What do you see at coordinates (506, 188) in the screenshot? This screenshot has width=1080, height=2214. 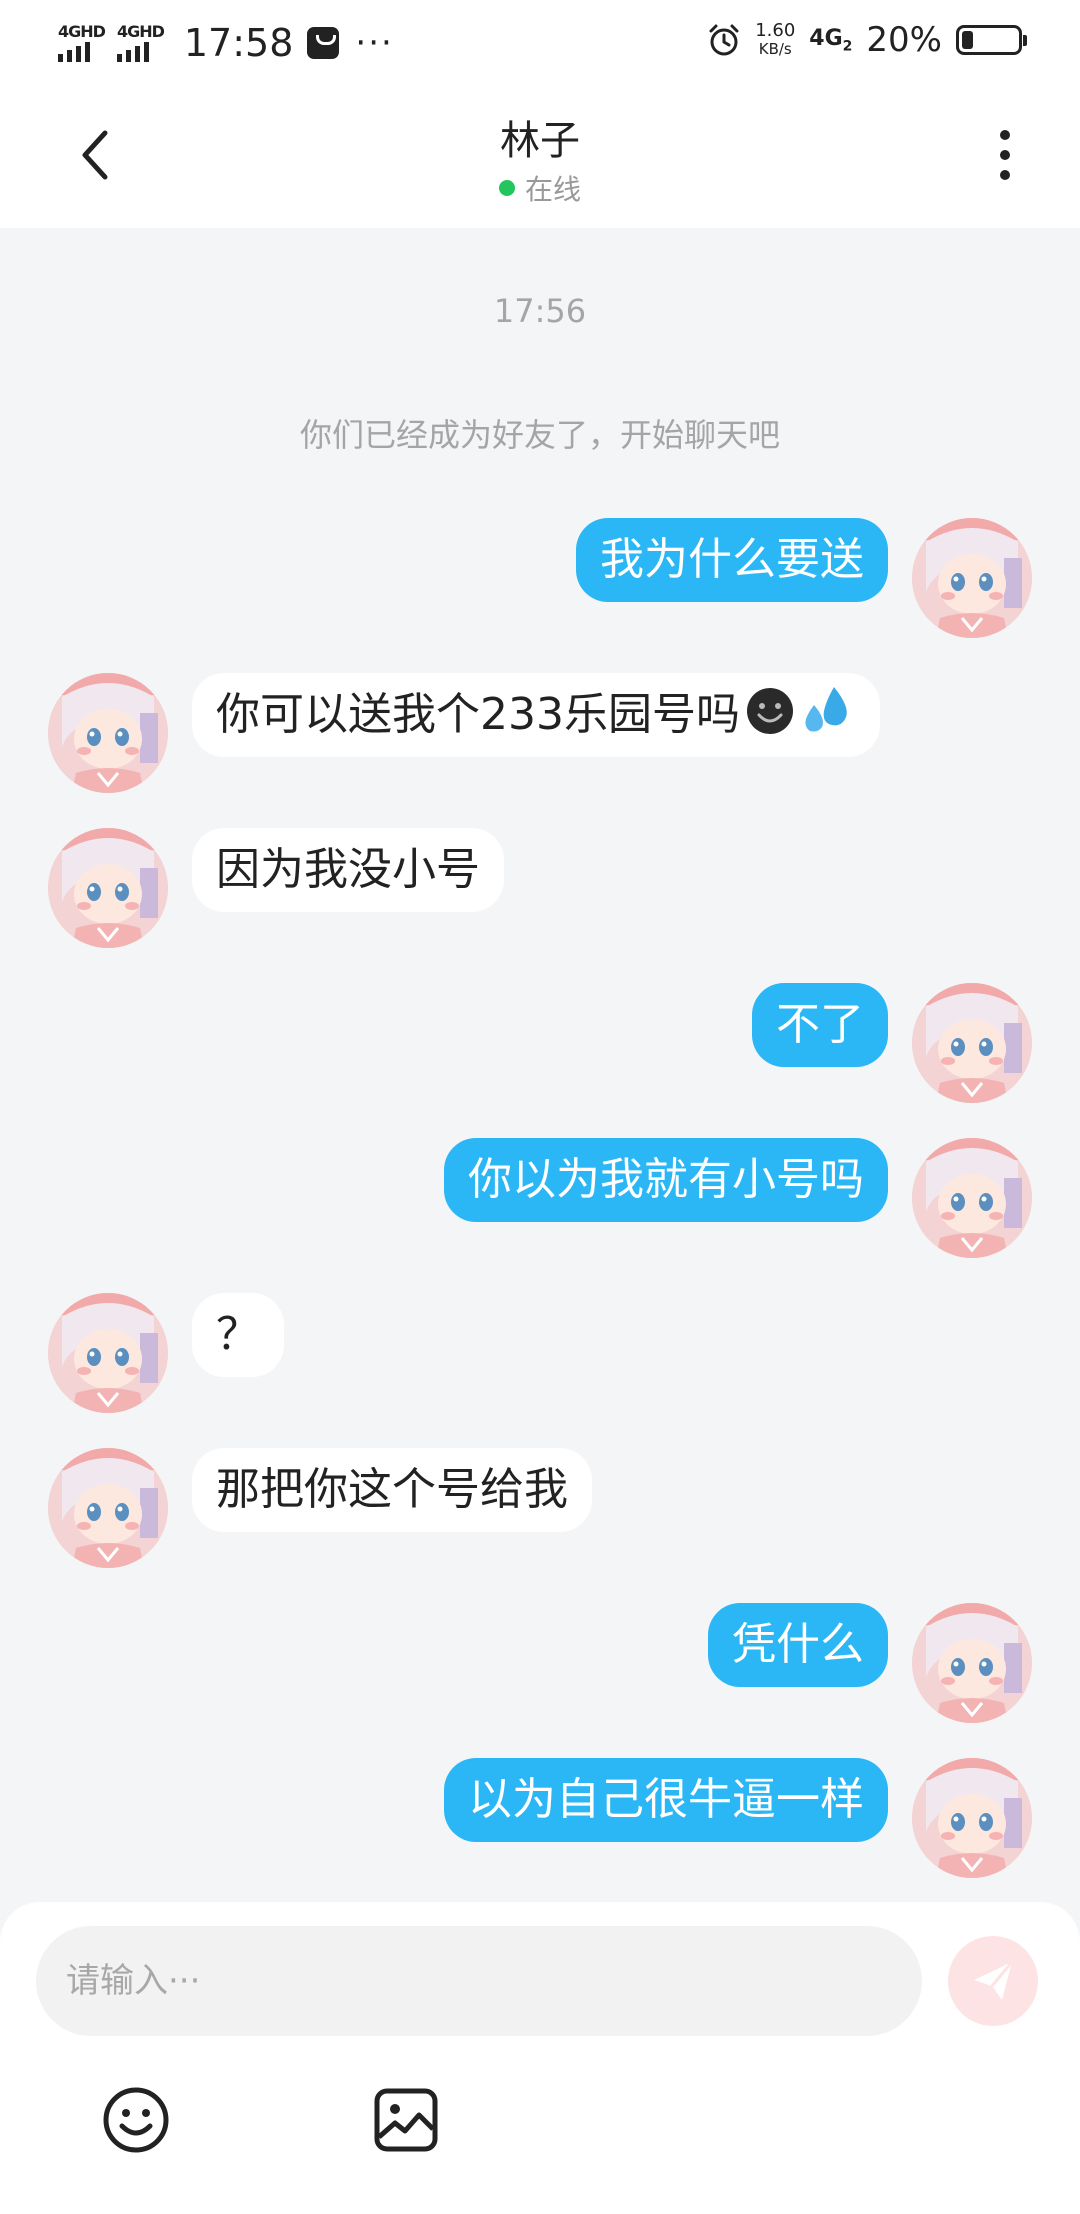 I see `online-dot-icon` at bounding box center [506, 188].